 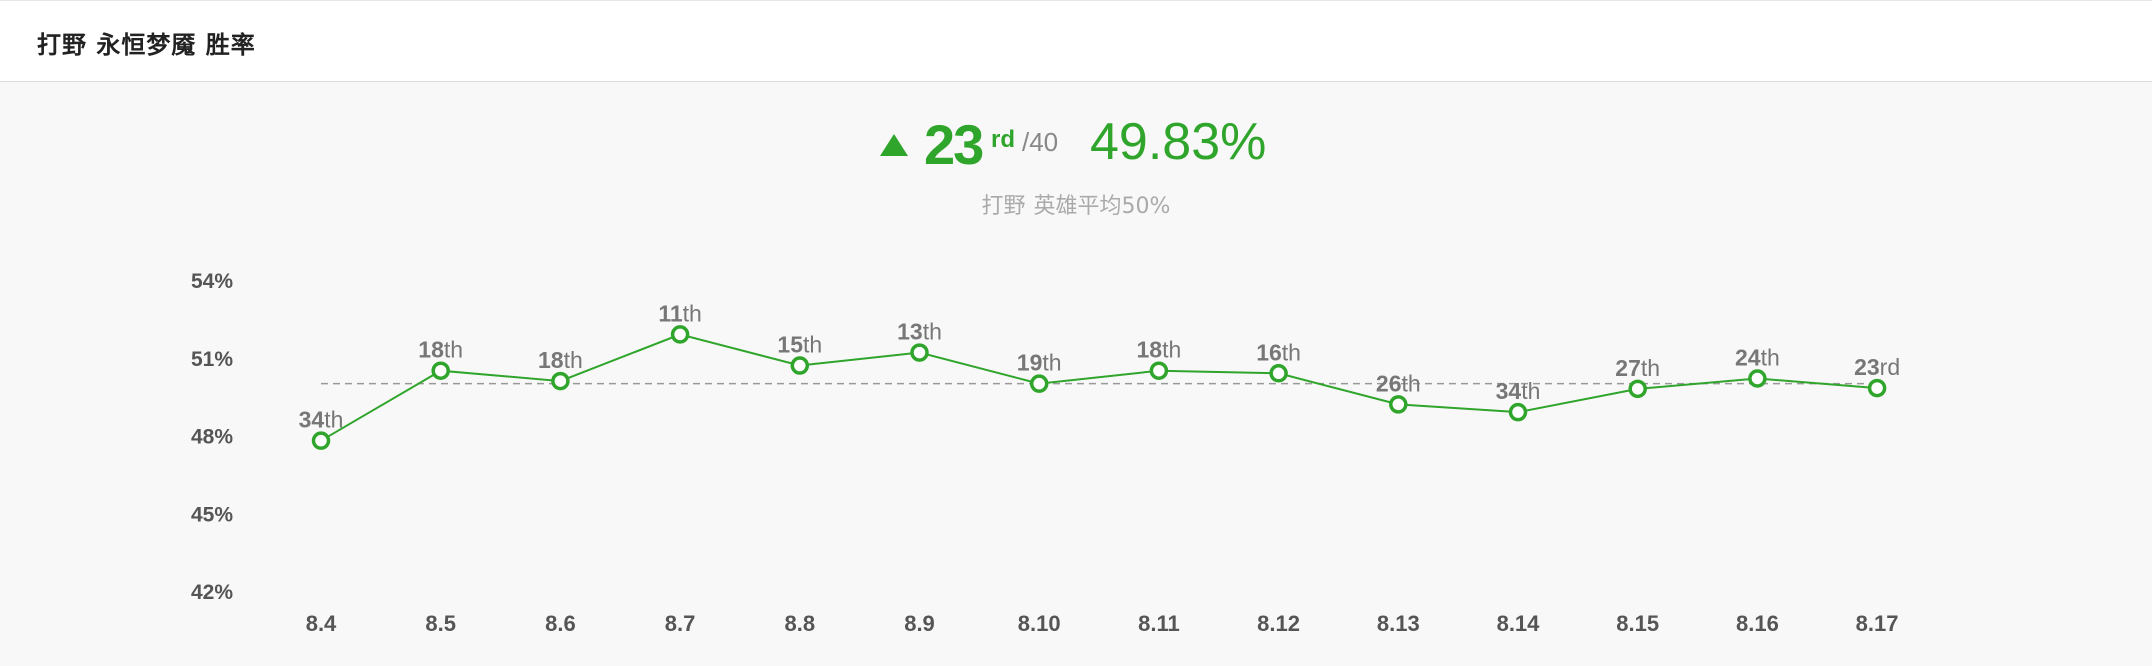 What do you see at coordinates (212, 592) in the screenshot?
I see `y-tick-label: 42%` at bounding box center [212, 592].